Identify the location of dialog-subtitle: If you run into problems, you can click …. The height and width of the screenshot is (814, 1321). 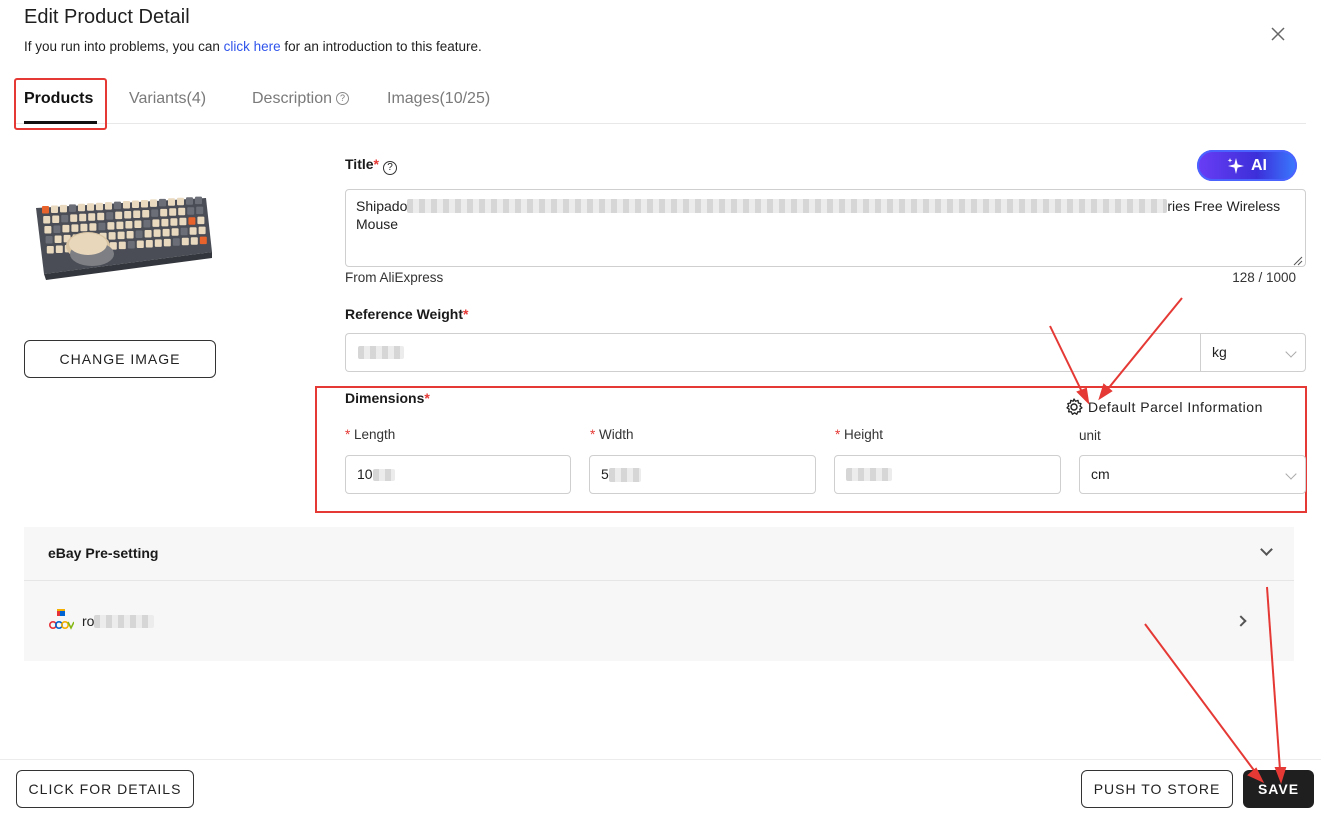
(253, 46).